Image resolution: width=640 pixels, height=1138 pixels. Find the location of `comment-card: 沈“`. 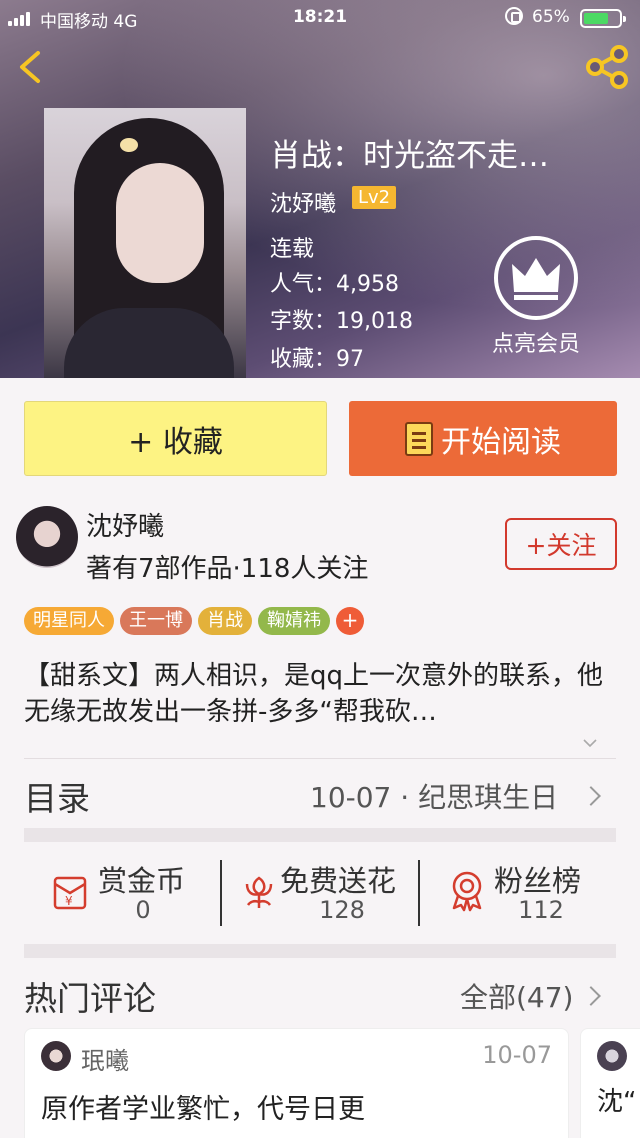

comment-card: 沈“ is located at coordinates (610, 1083).